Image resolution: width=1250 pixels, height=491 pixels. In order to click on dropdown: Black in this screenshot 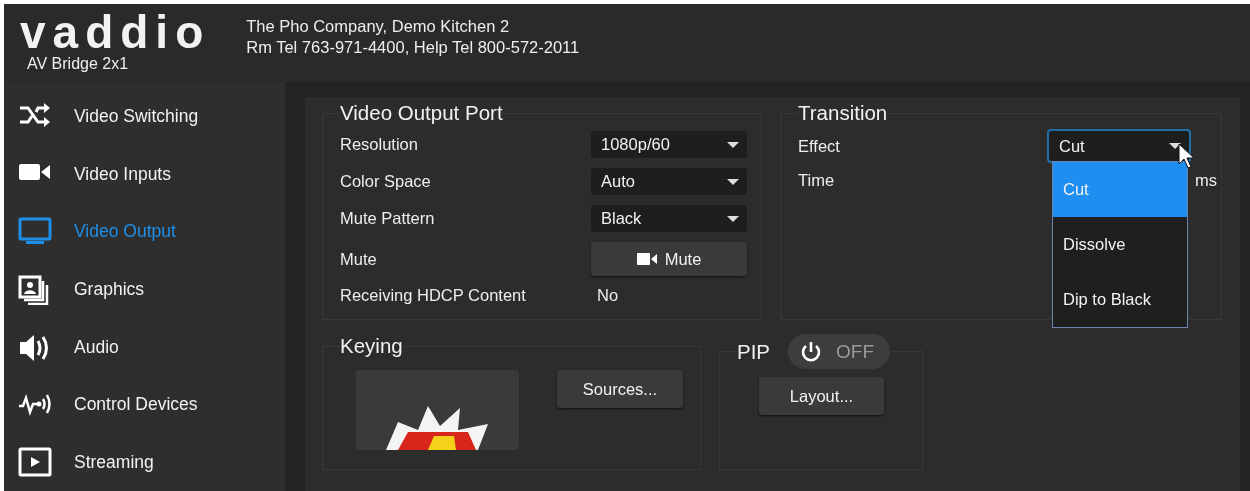, I will do `click(669, 218)`.